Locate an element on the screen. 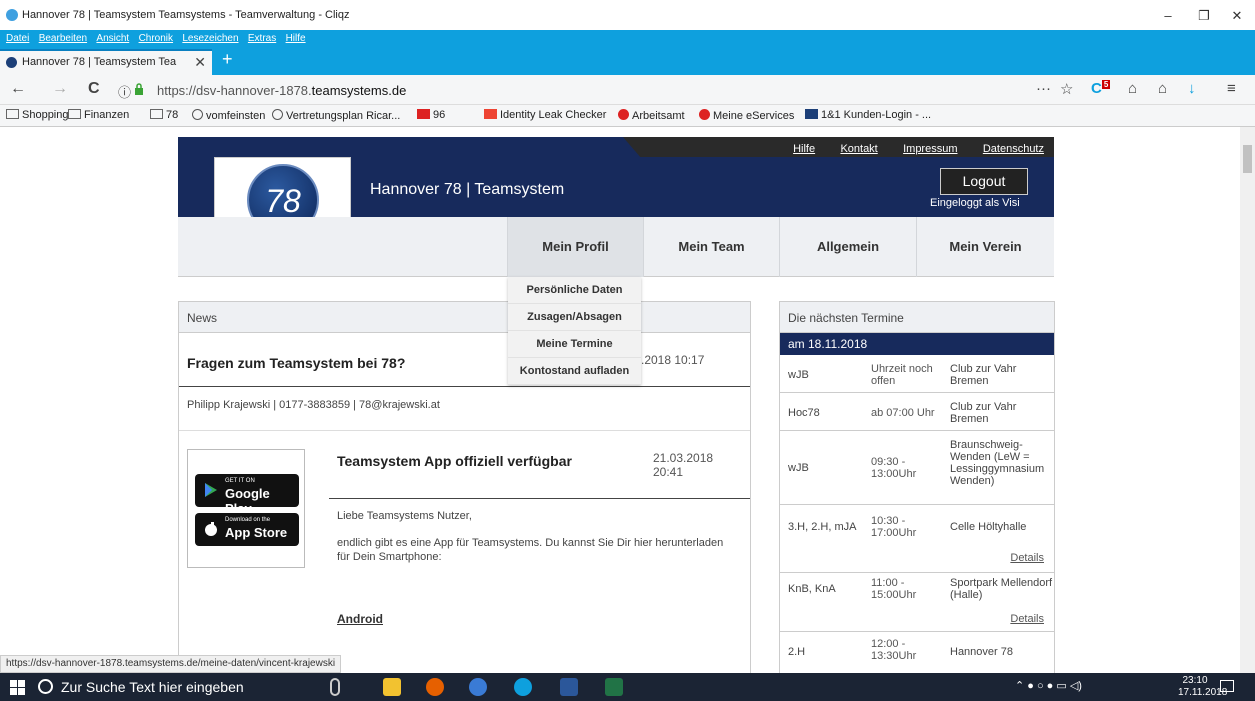 The width and height of the screenshot is (1255, 701). system-tray: ⌃ ● ○ ● ▭ ◁) is located at coordinates (1048, 685).